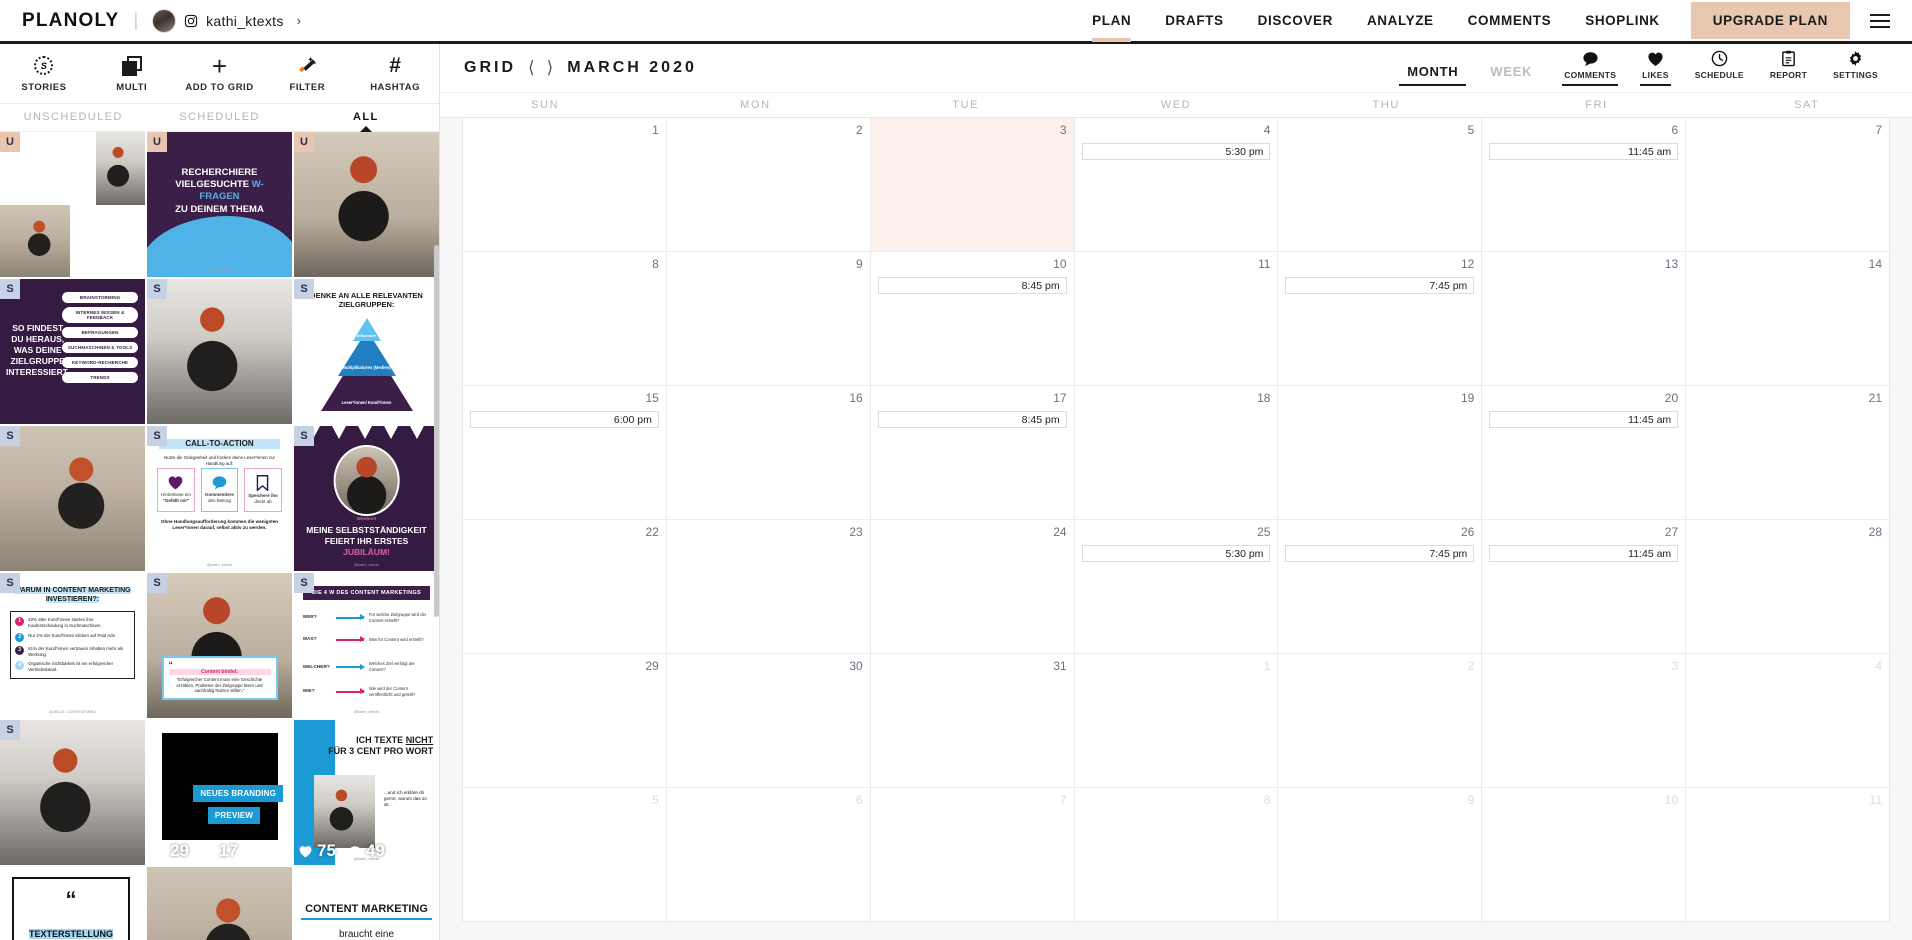 The image size is (1912, 940). Describe the element at coordinates (1787, 720) in the screenshot. I see `calendar-day: 4` at that location.